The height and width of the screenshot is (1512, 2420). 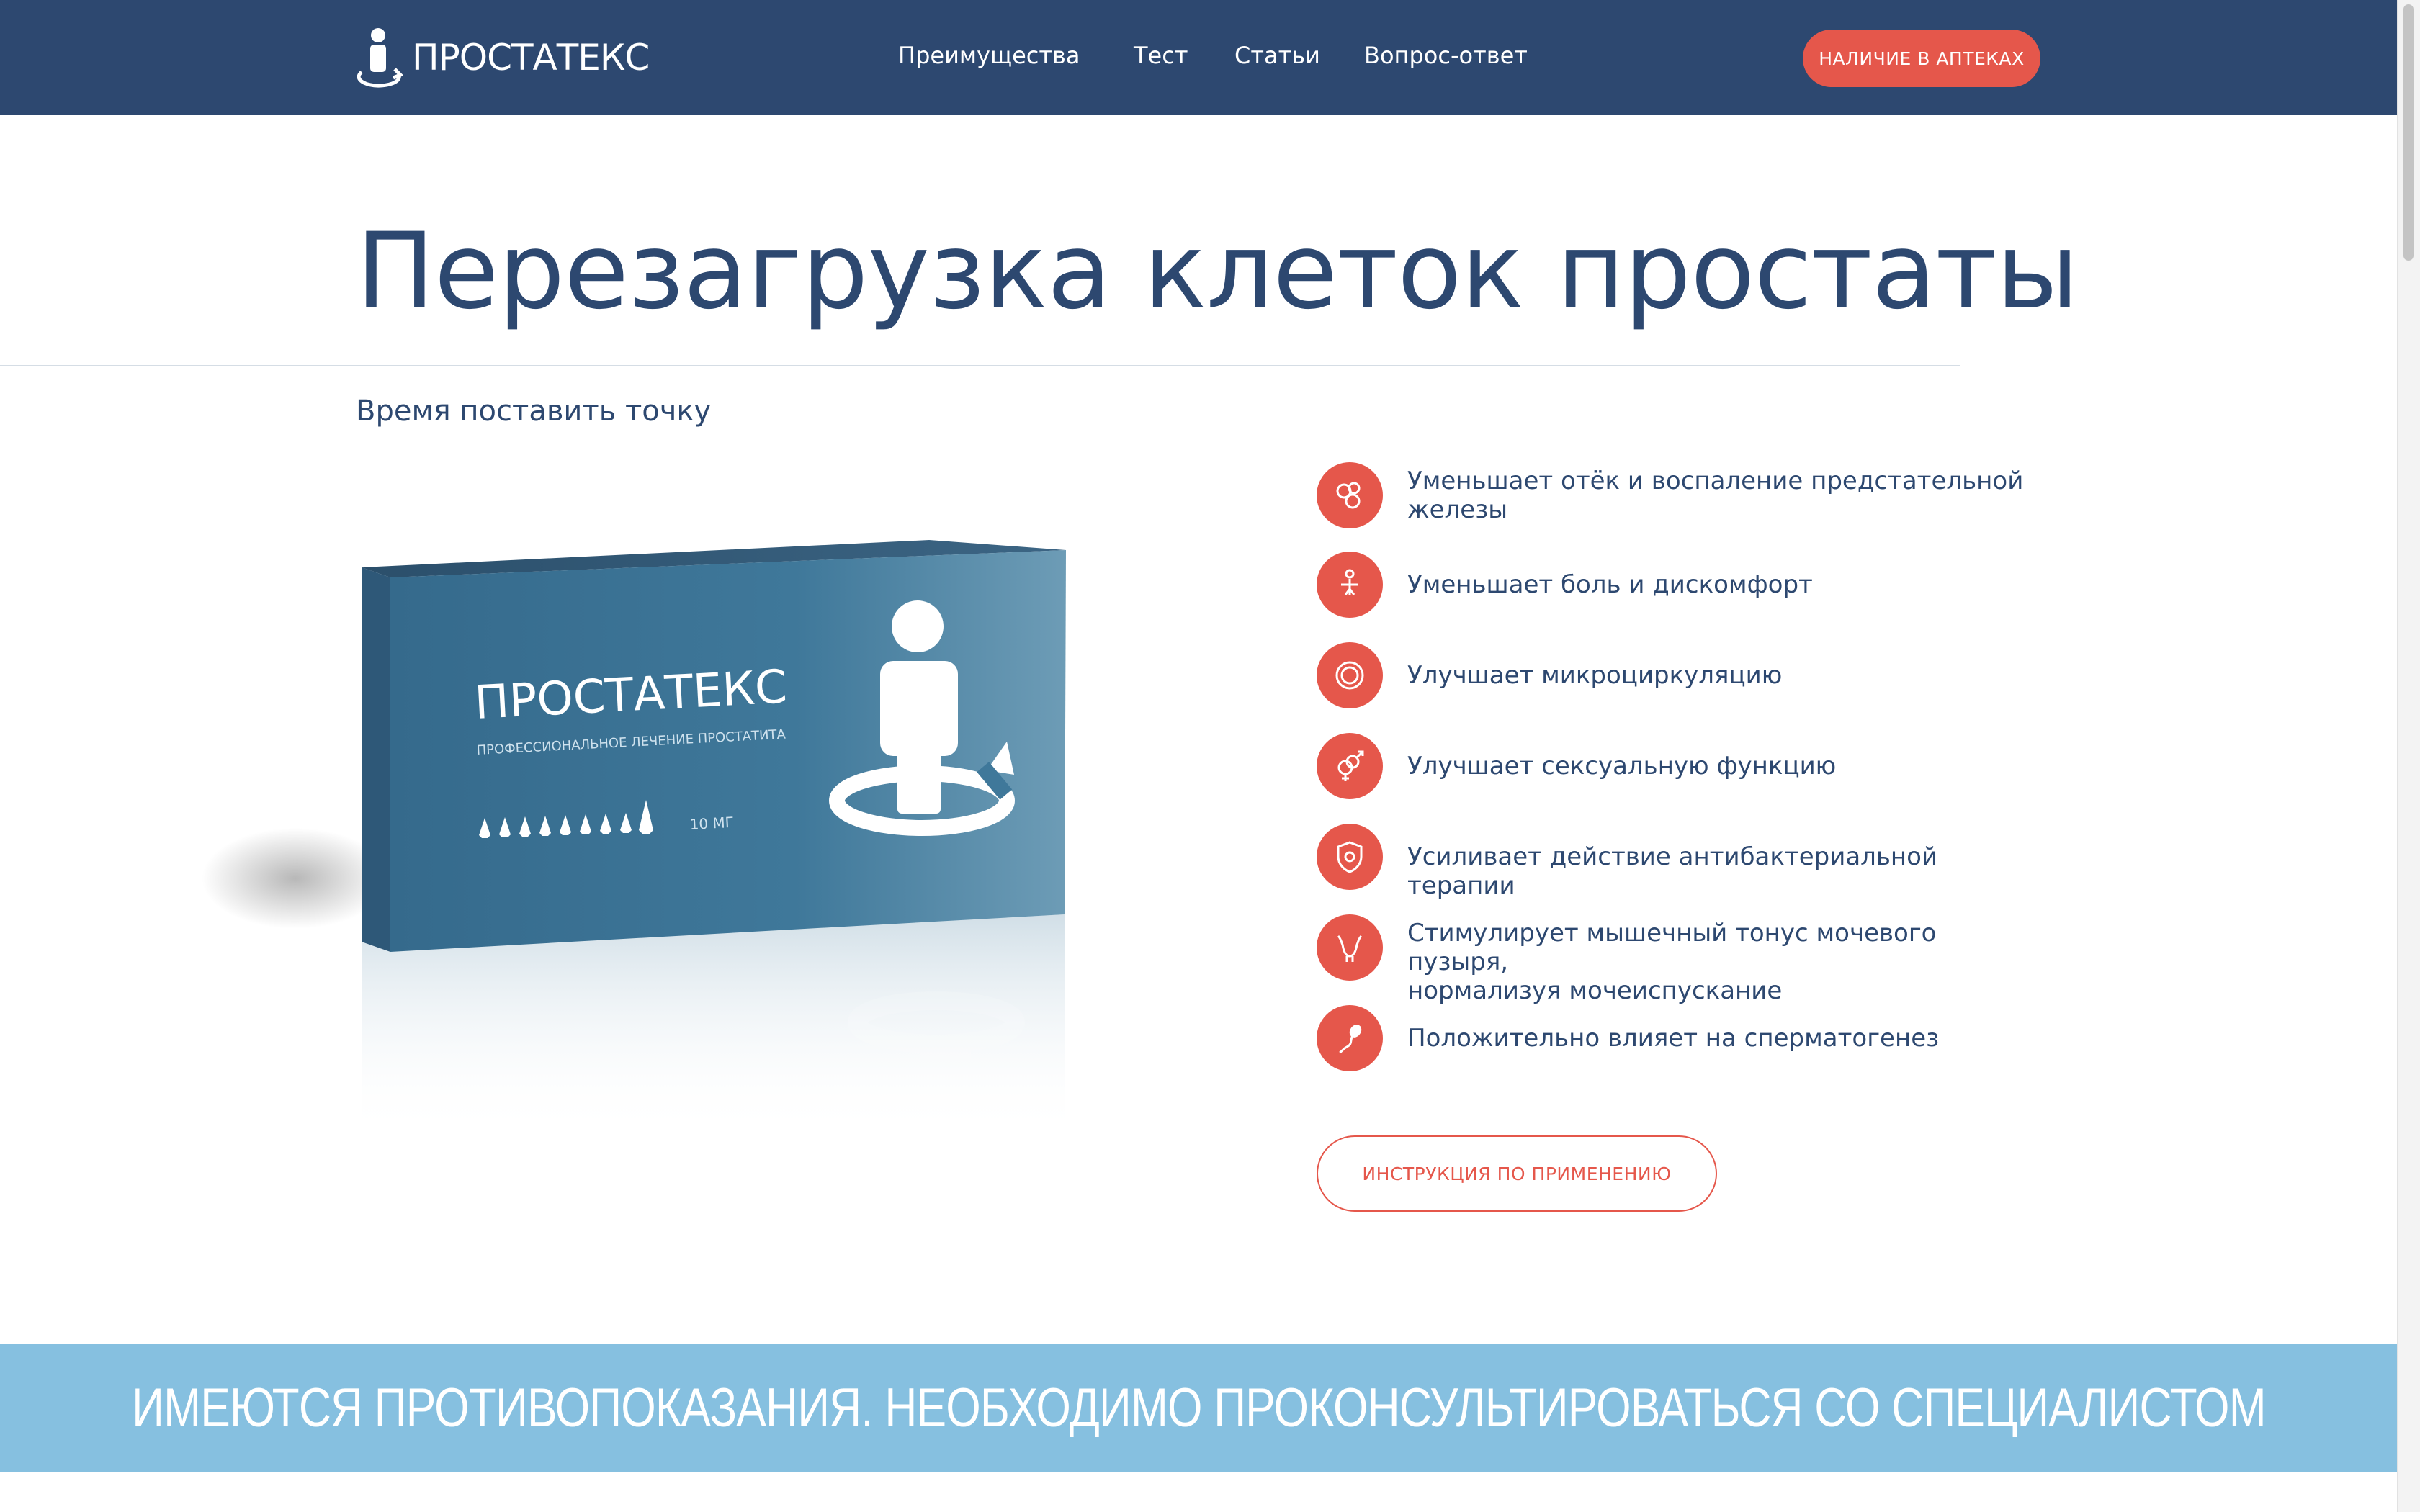 What do you see at coordinates (1217, 271) in the screenshot?
I see `page-title: Перезагрузка клеток простаты` at bounding box center [1217, 271].